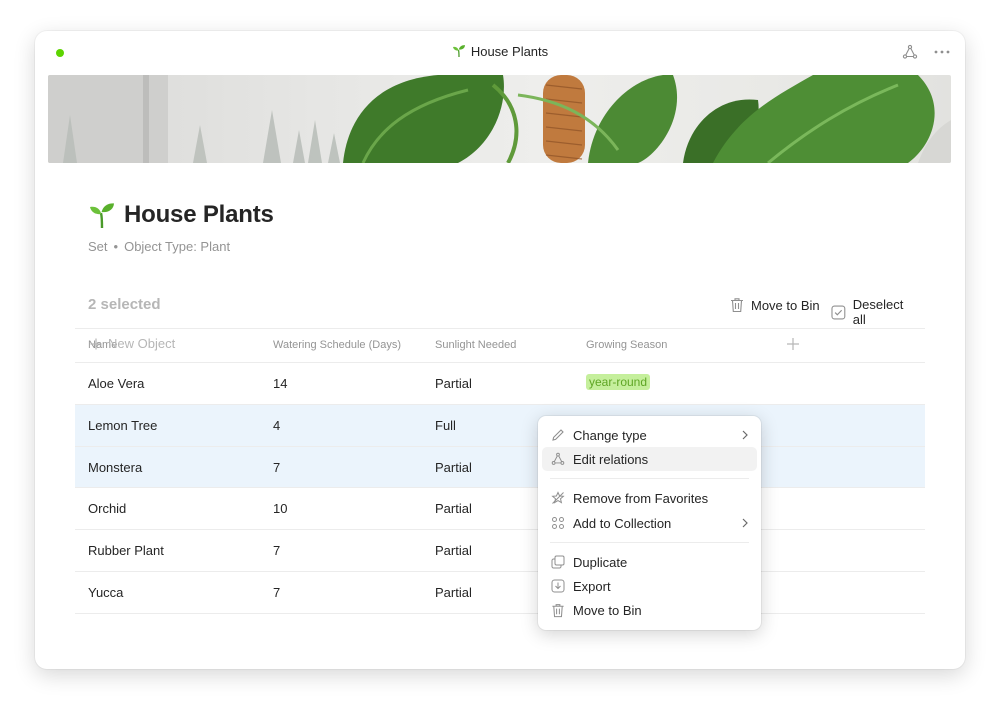  Describe the element at coordinates (878, 312) in the screenshot. I see `deselect-all-label: Deselect all` at that location.